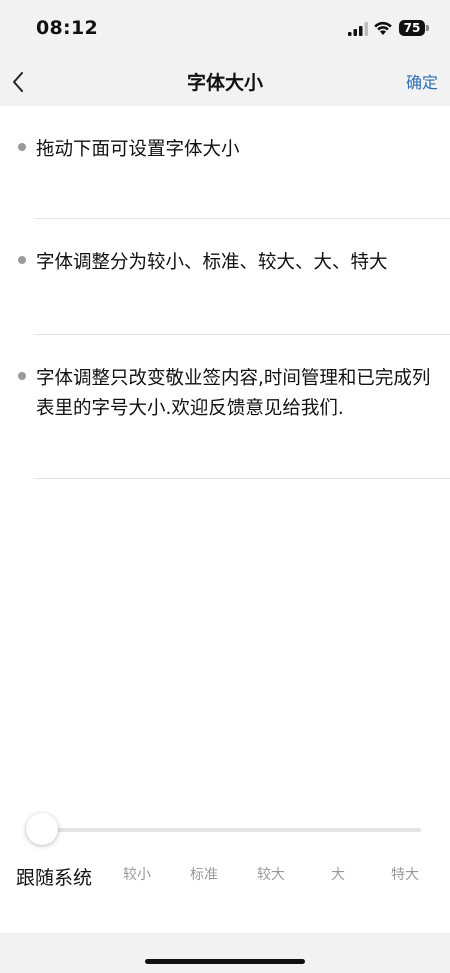 Image resolution: width=450 pixels, height=973 pixels. Describe the element at coordinates (412, 28) in the screenshot. I see `battery-indicator: 75` at that location.